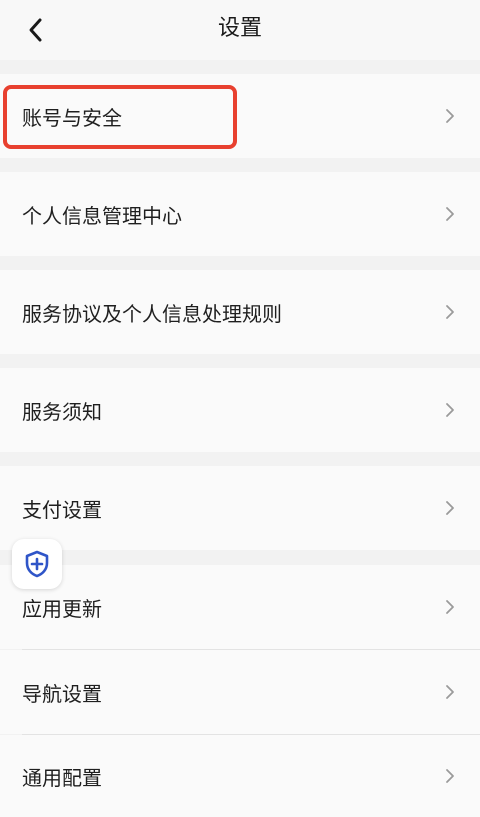  What do you see at coordinates (240, 607) in the screenshot?
I see `settings-item-app-update: 应用更新` at bounding box center [240, 607].